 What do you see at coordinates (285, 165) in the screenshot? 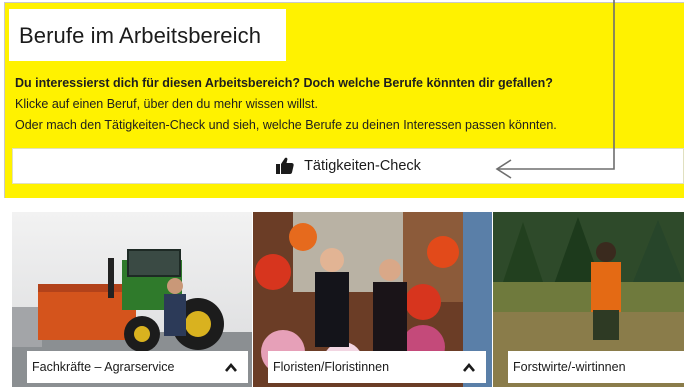
I see `thumbs-up-icon` at bounding box center [285, 165].